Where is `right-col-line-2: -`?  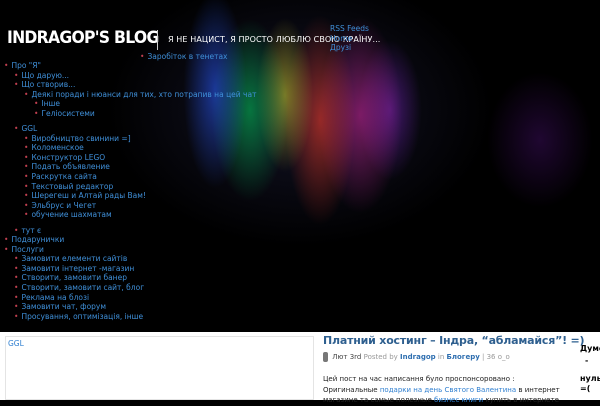
right-col-line-2: - is located at coordinates (587, 360).